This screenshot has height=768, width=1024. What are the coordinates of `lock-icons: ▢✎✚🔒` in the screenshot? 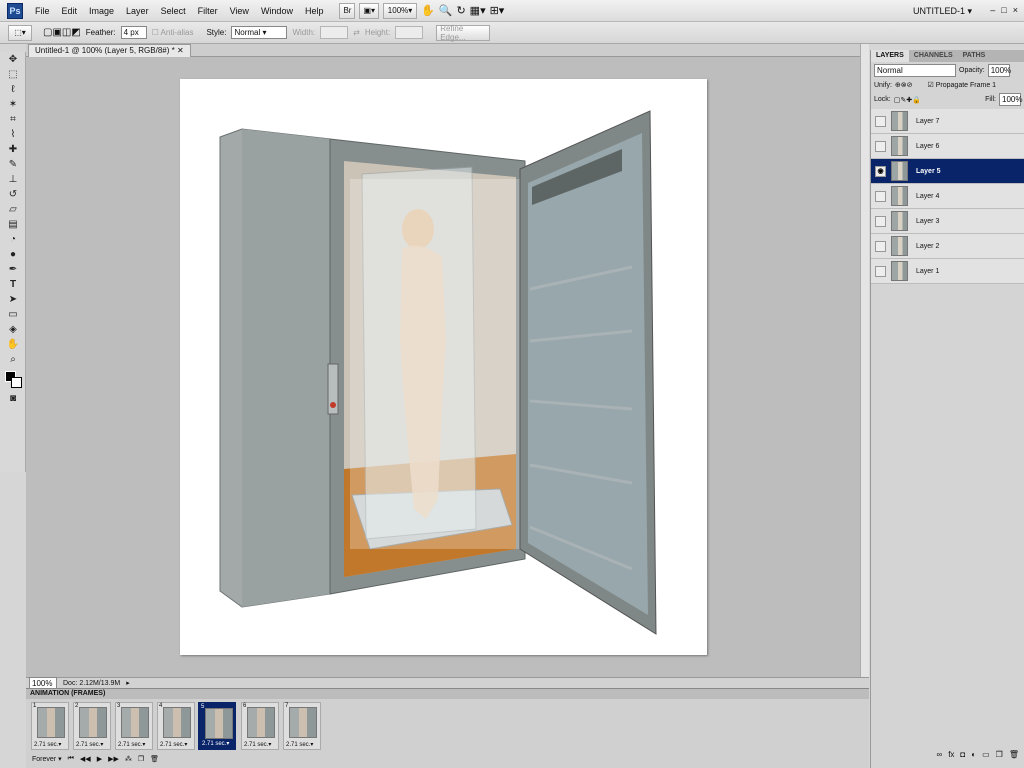 It's located at (907, 100).